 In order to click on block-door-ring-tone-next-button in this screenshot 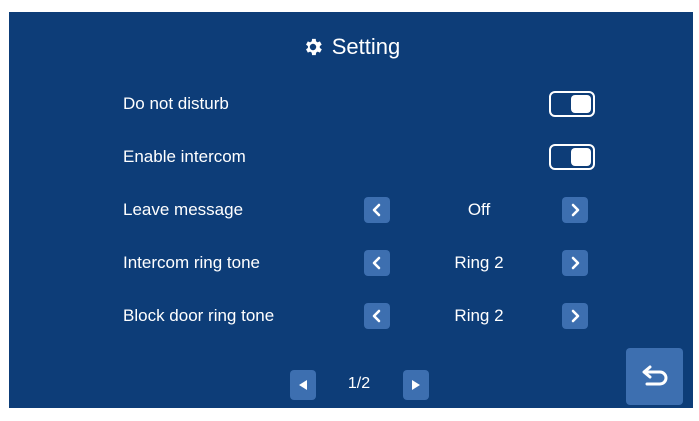, I will do `click(575, 316)`.